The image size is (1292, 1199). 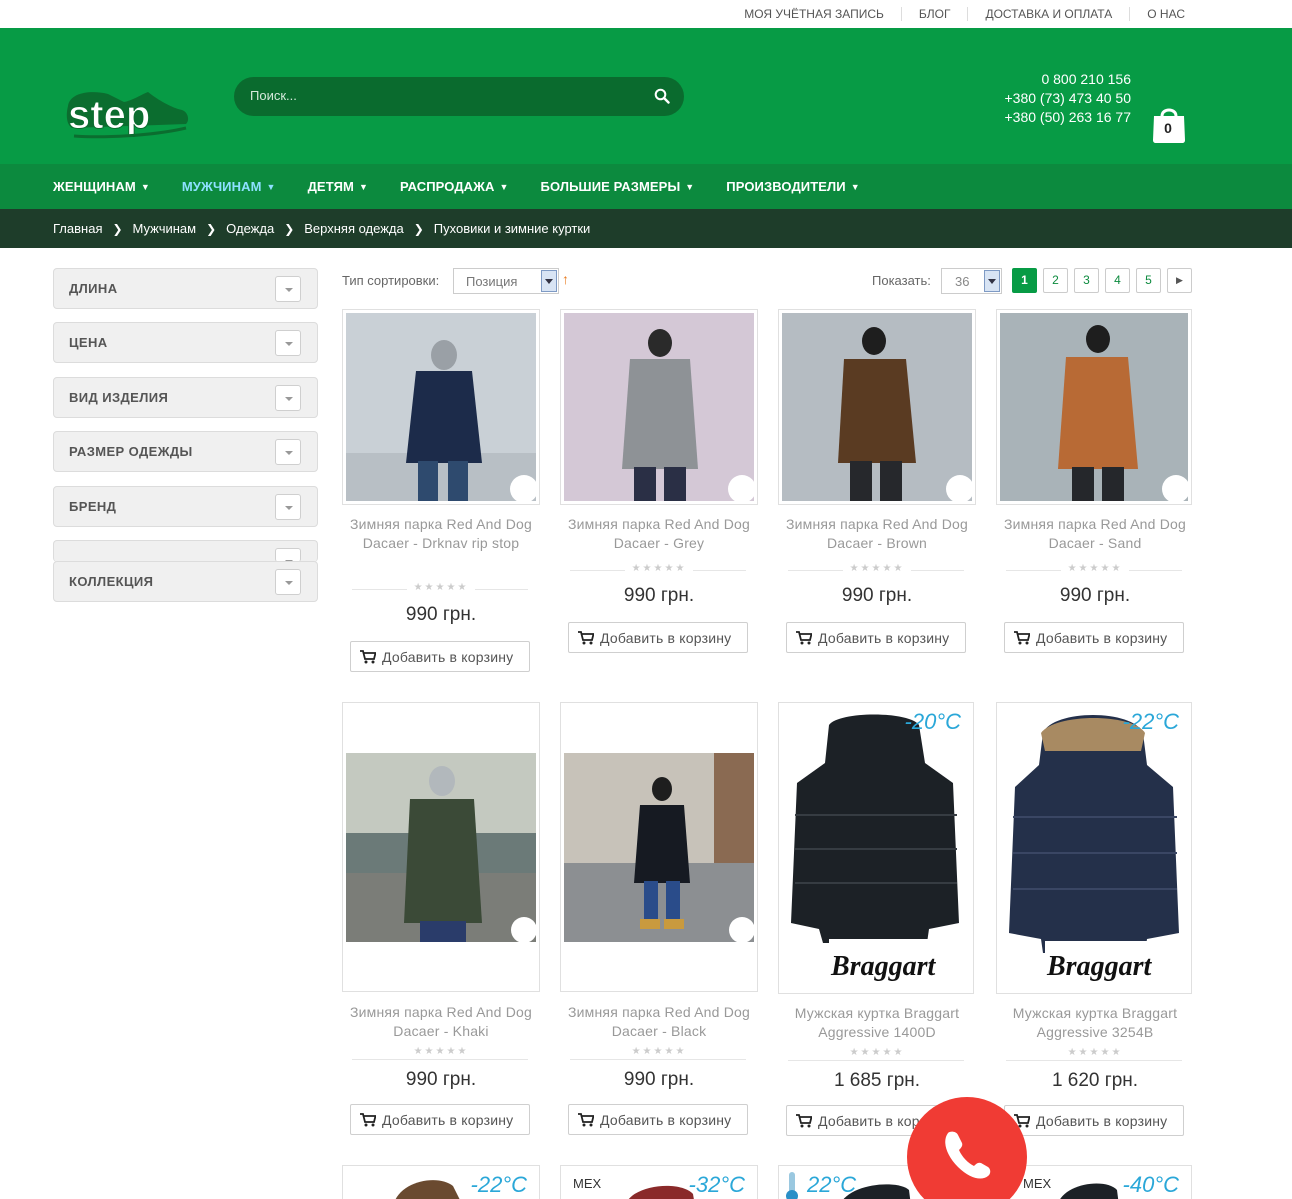 I want to click on cart-button: 0, so click(x=1169, y=124).